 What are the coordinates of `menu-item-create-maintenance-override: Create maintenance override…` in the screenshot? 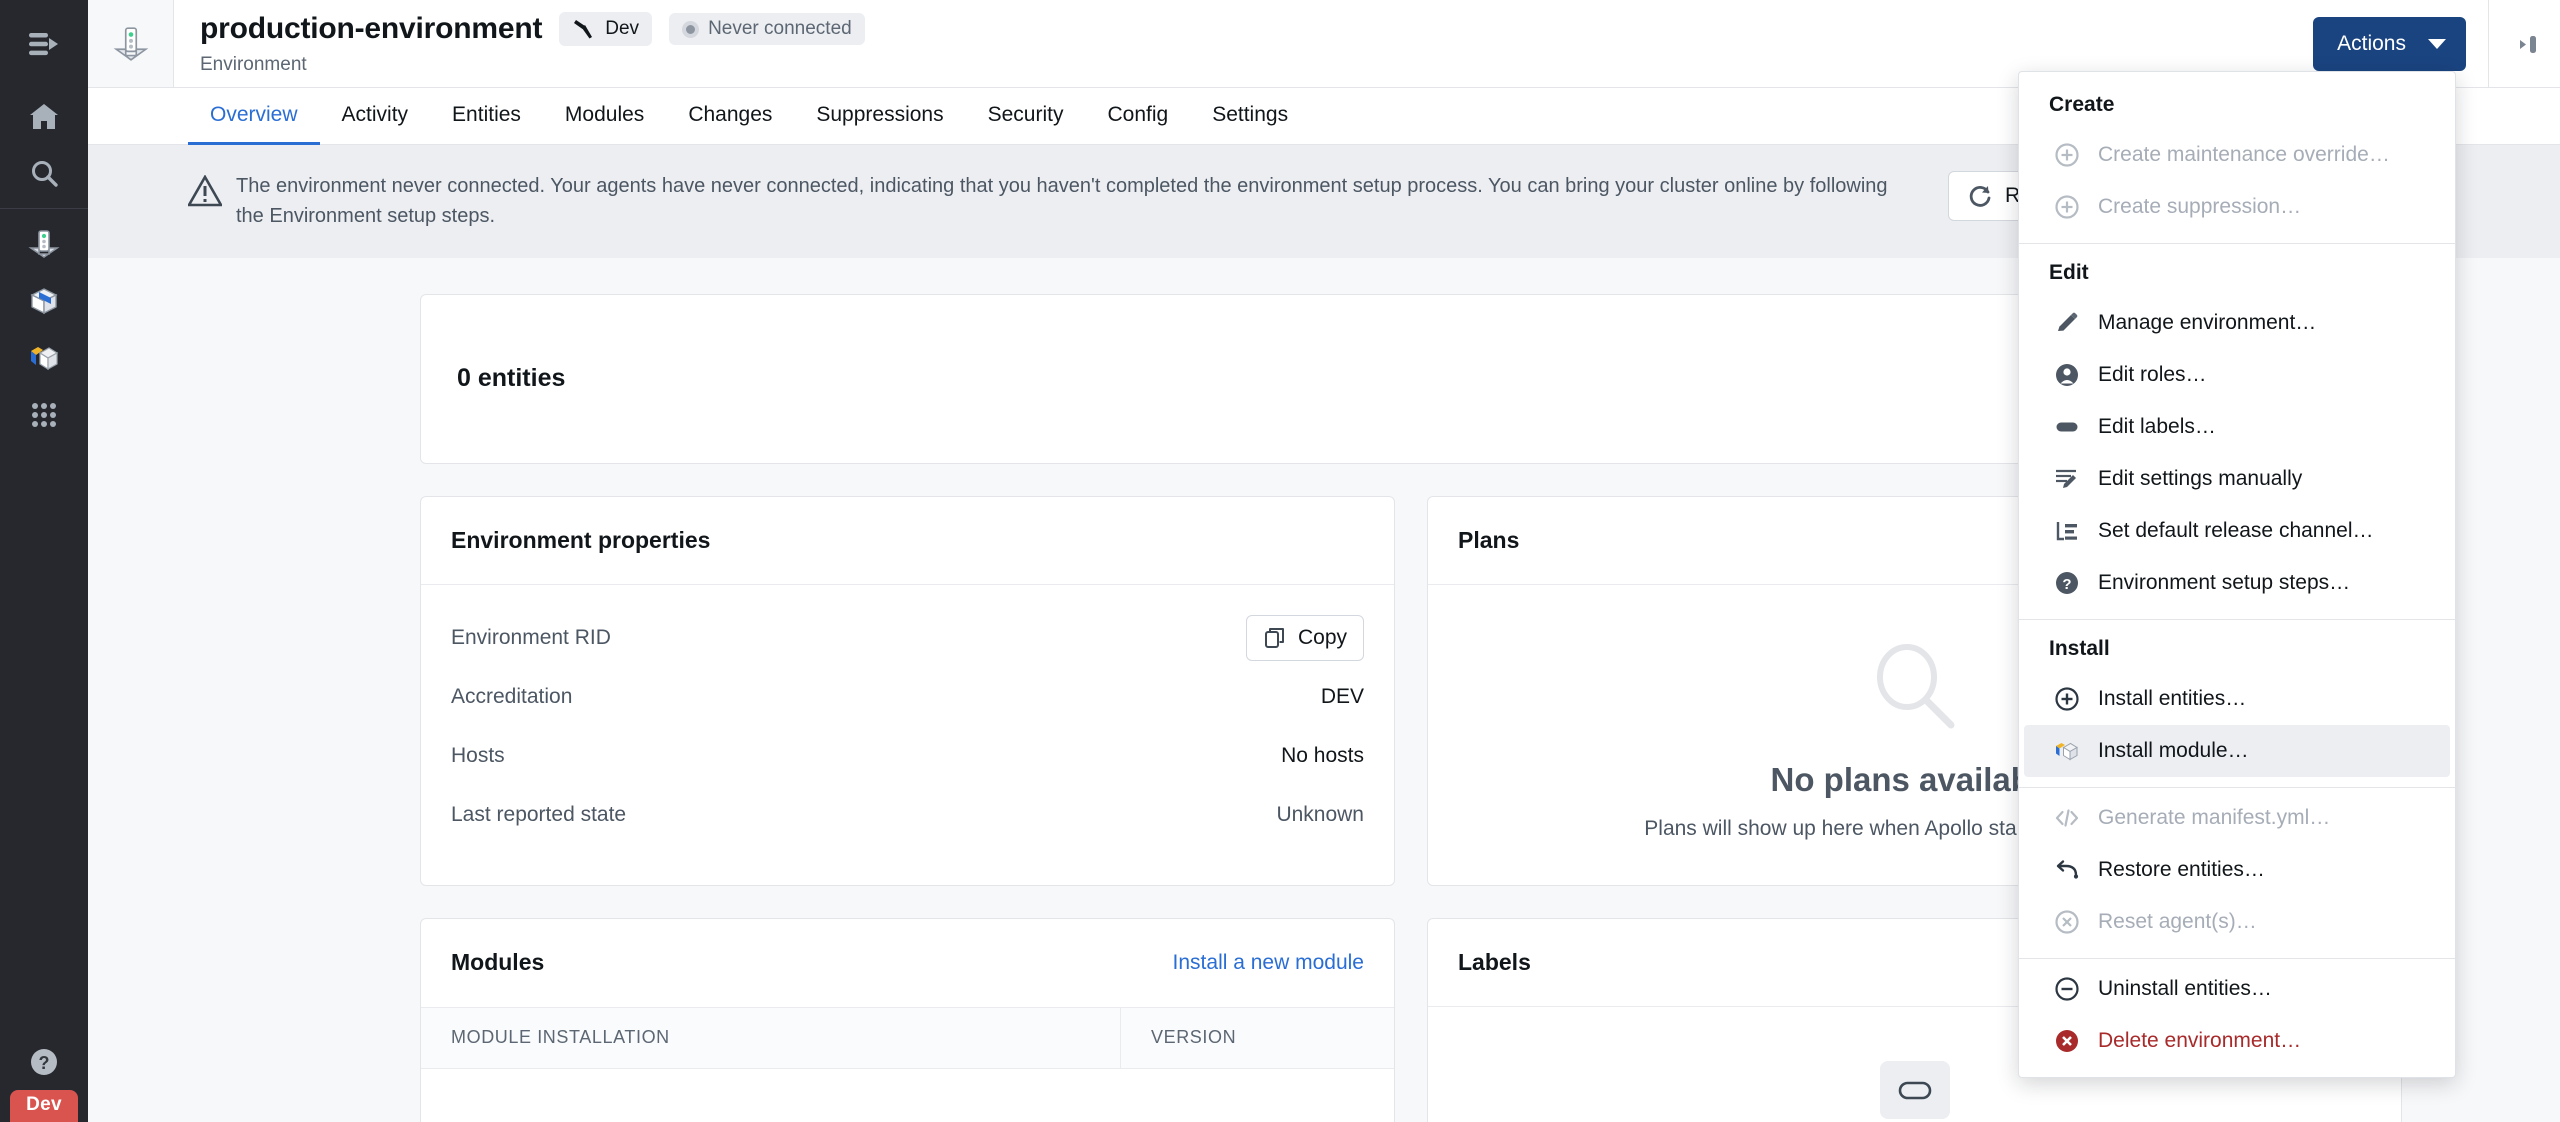 It's located at (2237, 155).